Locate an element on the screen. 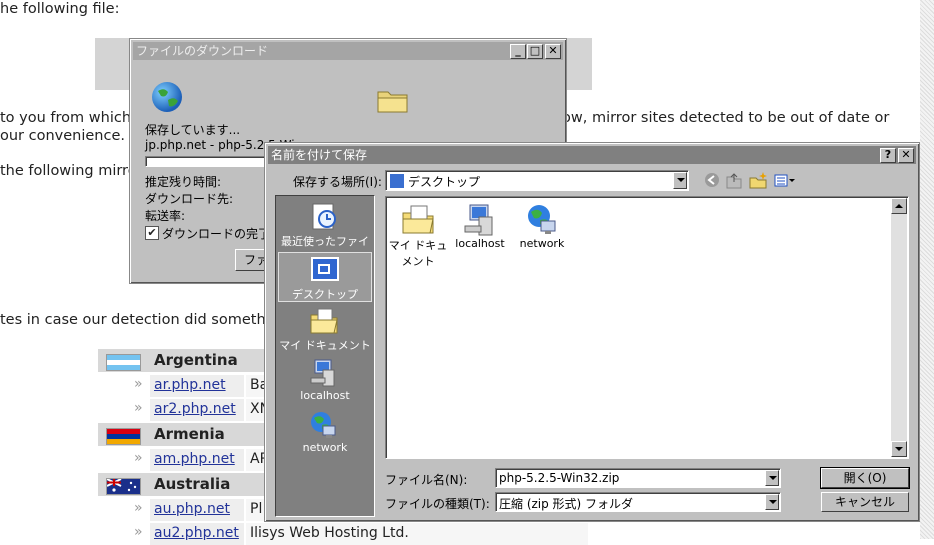 The width and height of the screenshot is (934, 545). download-dialog-titlebar: ファイルのダウンロード _ □ ✕ is located at coordinates (348, 51).